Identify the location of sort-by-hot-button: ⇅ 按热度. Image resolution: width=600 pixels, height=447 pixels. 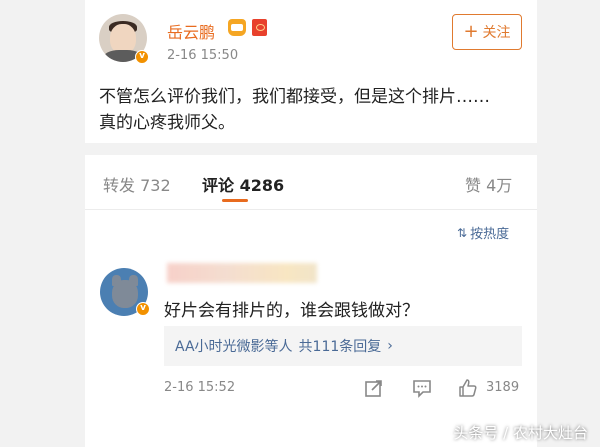
(483, 233).